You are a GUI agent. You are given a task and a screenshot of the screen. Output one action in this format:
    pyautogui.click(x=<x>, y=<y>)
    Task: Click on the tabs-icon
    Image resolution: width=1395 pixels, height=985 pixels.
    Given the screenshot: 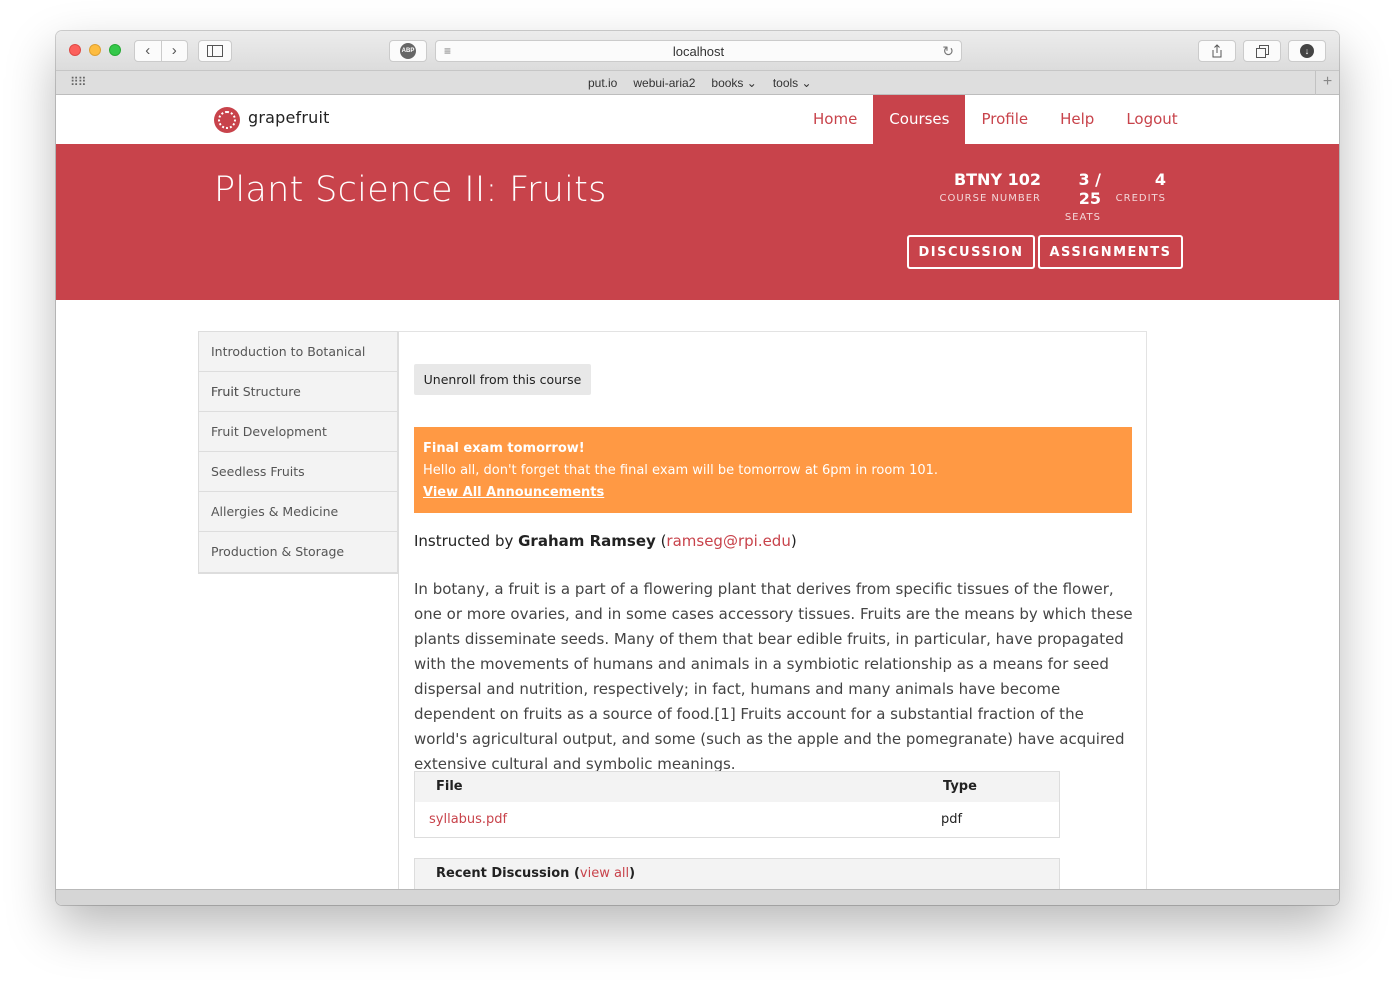 What is the action you would take?
    pyautogui.click(x=1262, y=51)
    